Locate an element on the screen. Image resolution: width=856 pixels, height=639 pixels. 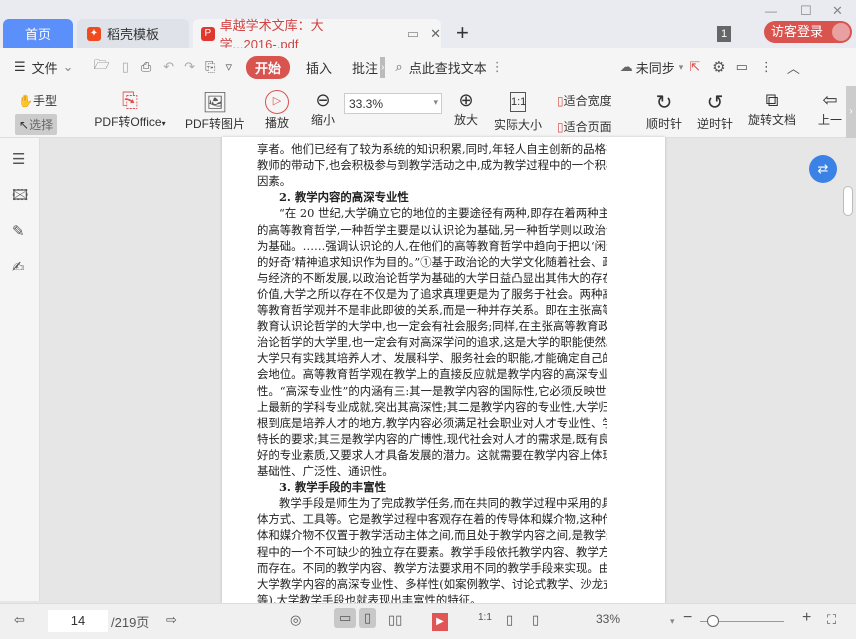
comment-icon: ▭ is located at coordinates (742, 67).